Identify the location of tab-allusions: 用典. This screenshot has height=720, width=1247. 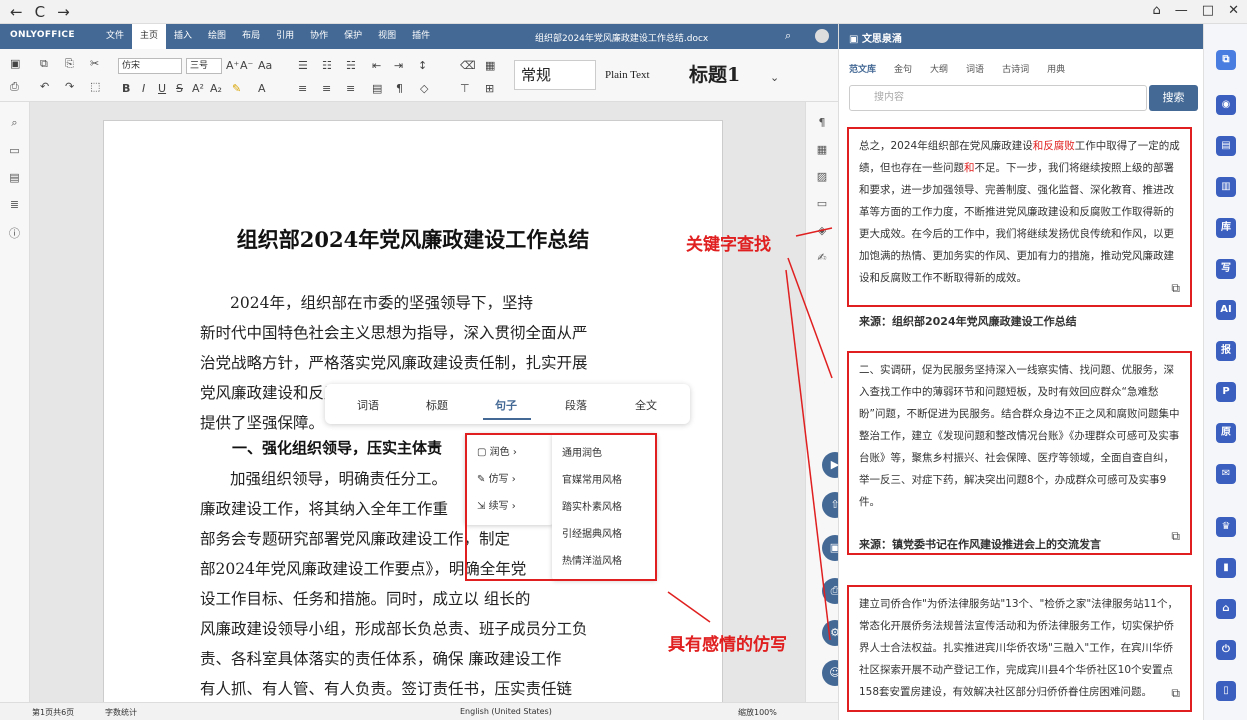
(1056, 68).